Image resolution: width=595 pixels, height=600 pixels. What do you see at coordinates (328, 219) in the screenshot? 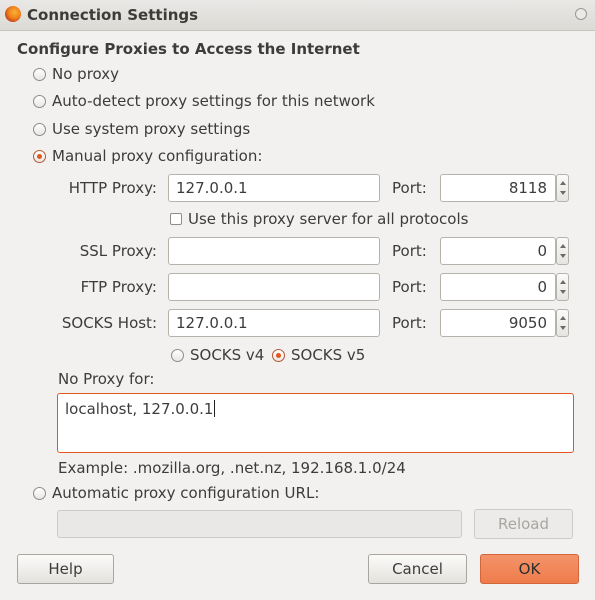
I see `all-protocols-label: Use this proxy server for all protocols` at bounding box center [328, 219].